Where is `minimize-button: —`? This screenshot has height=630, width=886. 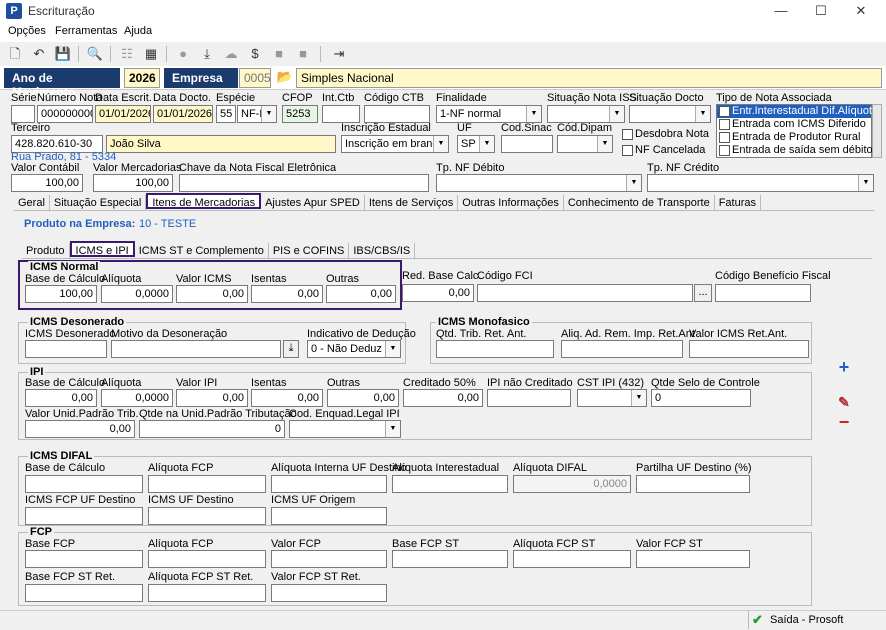
minimize-button: — is located at coordinates (781, 11).